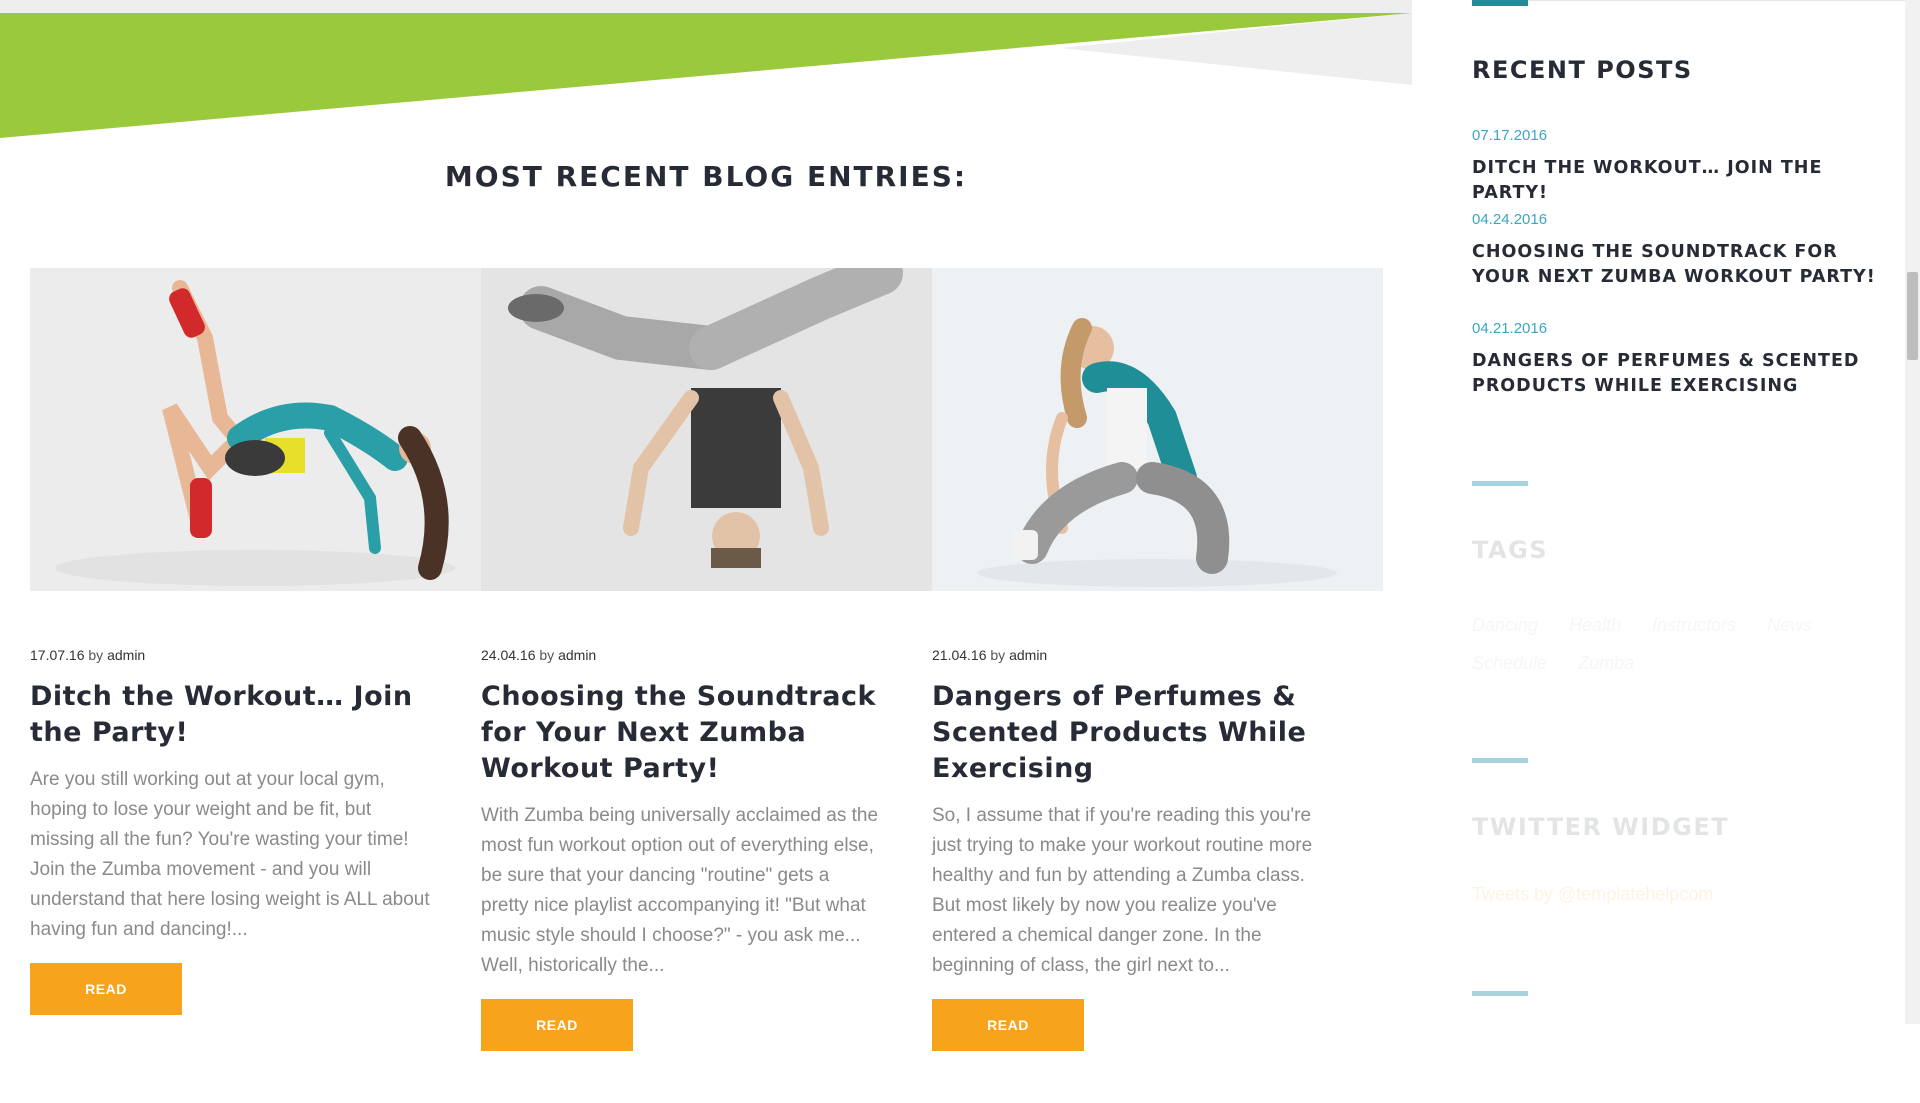 The image size is (1920, 1103). I want to click on post-meta: 17.07.16 by admin, so click(255, 655).